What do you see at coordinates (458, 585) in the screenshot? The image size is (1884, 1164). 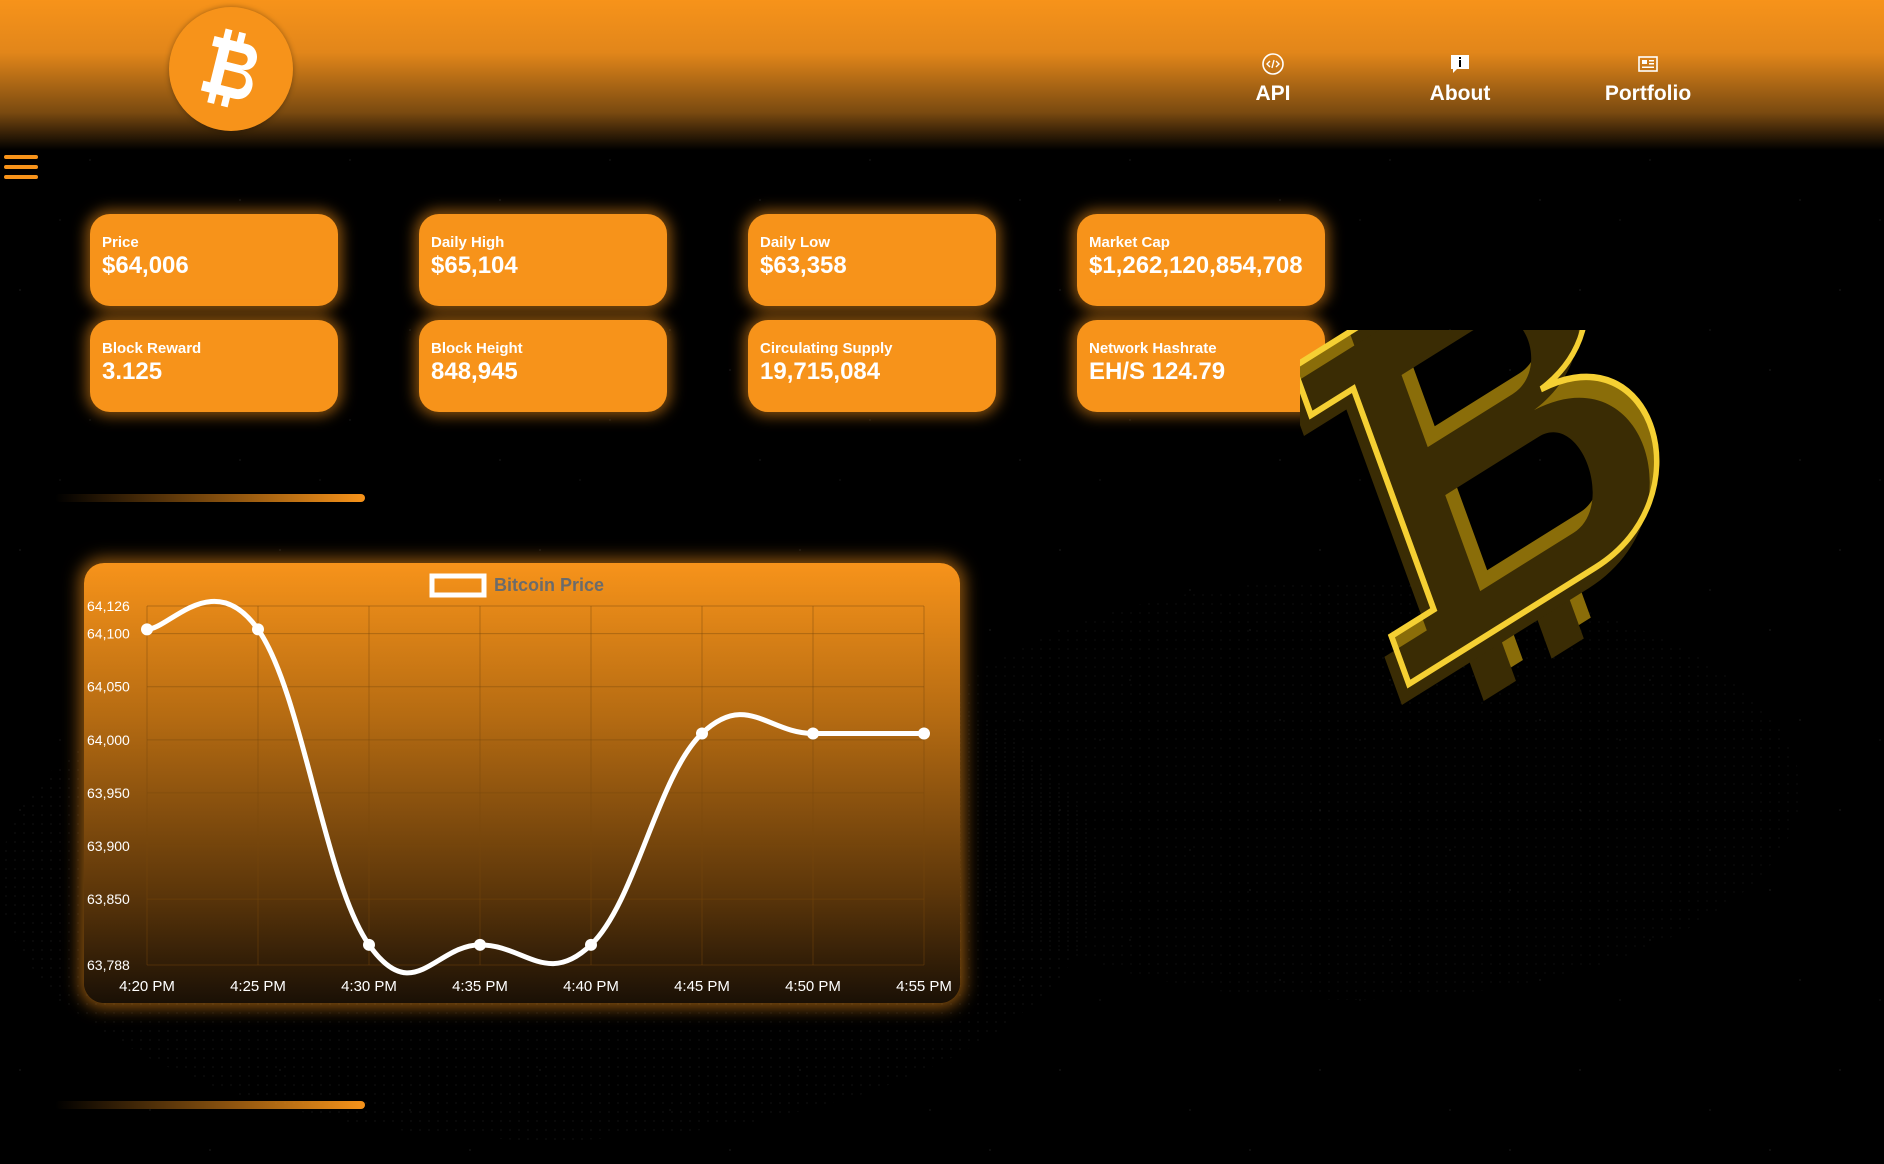 I see `legend-swatch` at bounding box center [458, 585].